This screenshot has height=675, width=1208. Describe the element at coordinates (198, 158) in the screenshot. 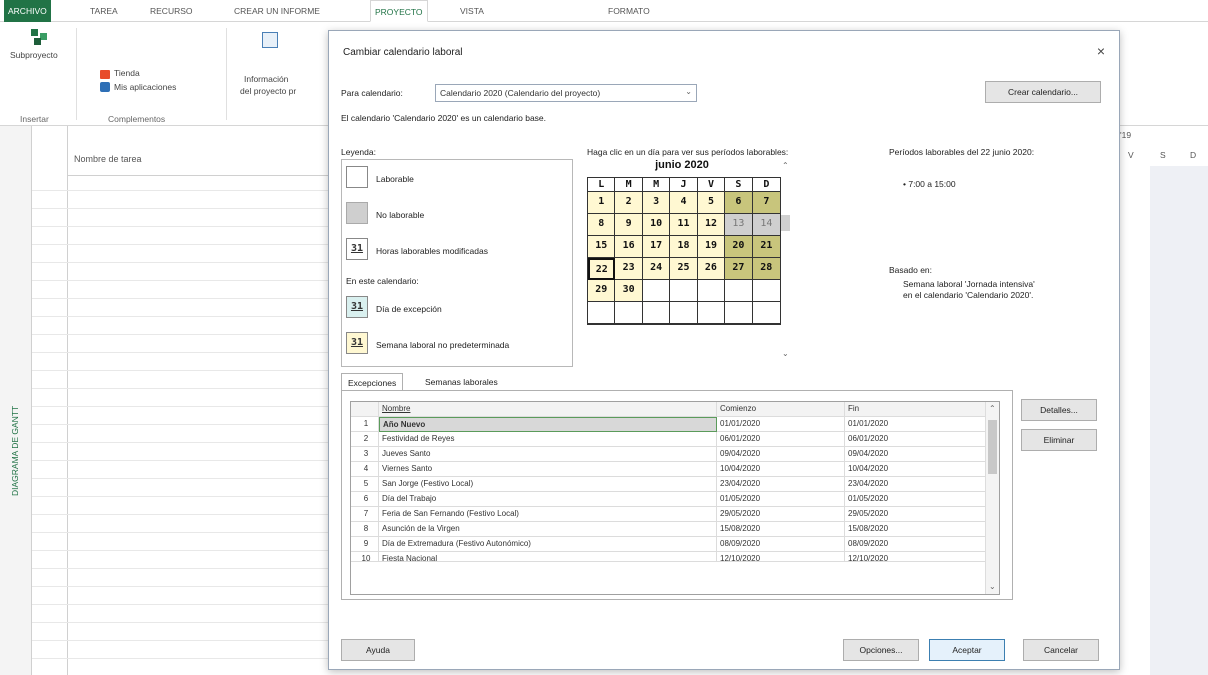

I see `task-name-column-header: Nombre de tarea` at that location.